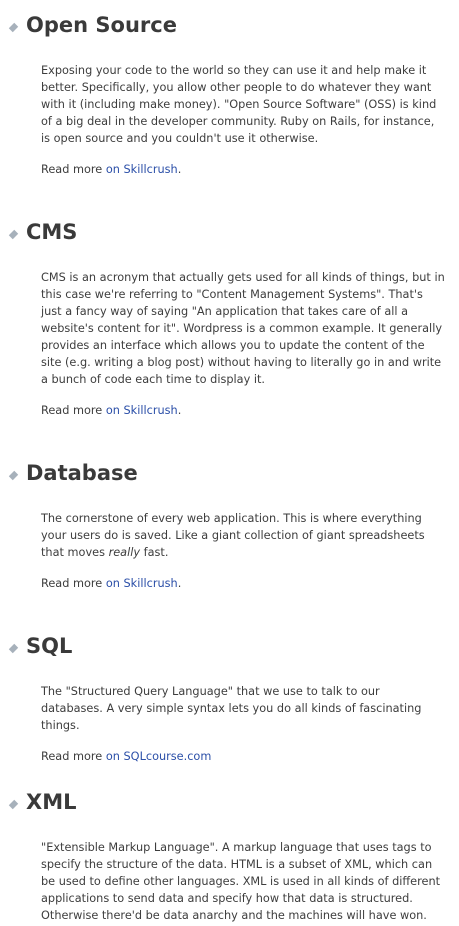 Image resolution: width=459 pixels, height=926 pixels. Describe the element at coordinates (49, 646) in the screenshot. I see `term-title: SQL` at that location.